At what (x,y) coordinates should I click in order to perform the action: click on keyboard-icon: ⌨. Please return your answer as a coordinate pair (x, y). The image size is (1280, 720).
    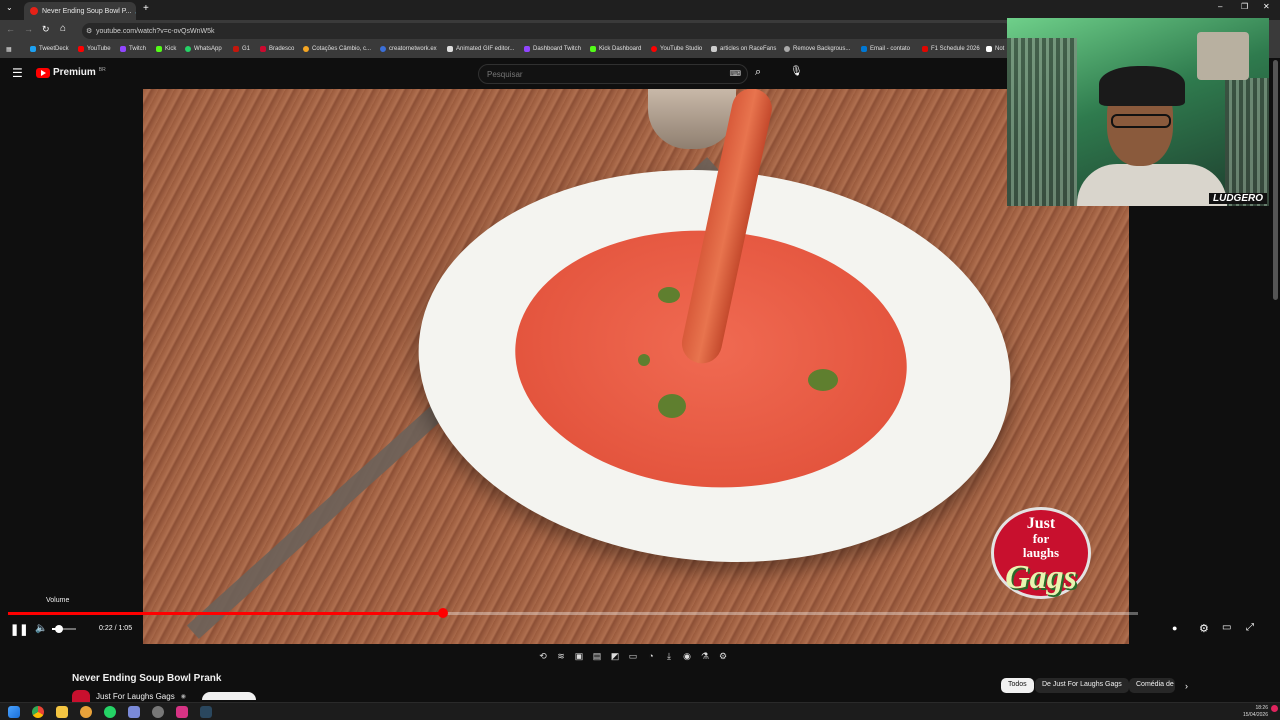
    Looking at the image, I should click on (735, 73).